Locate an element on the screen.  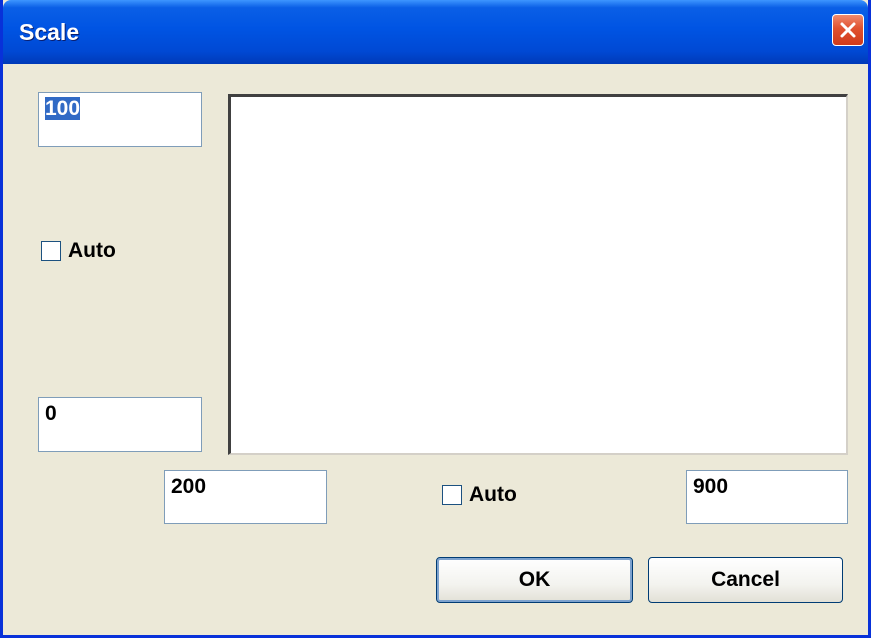
close-button is located at coordinates (848, 30).